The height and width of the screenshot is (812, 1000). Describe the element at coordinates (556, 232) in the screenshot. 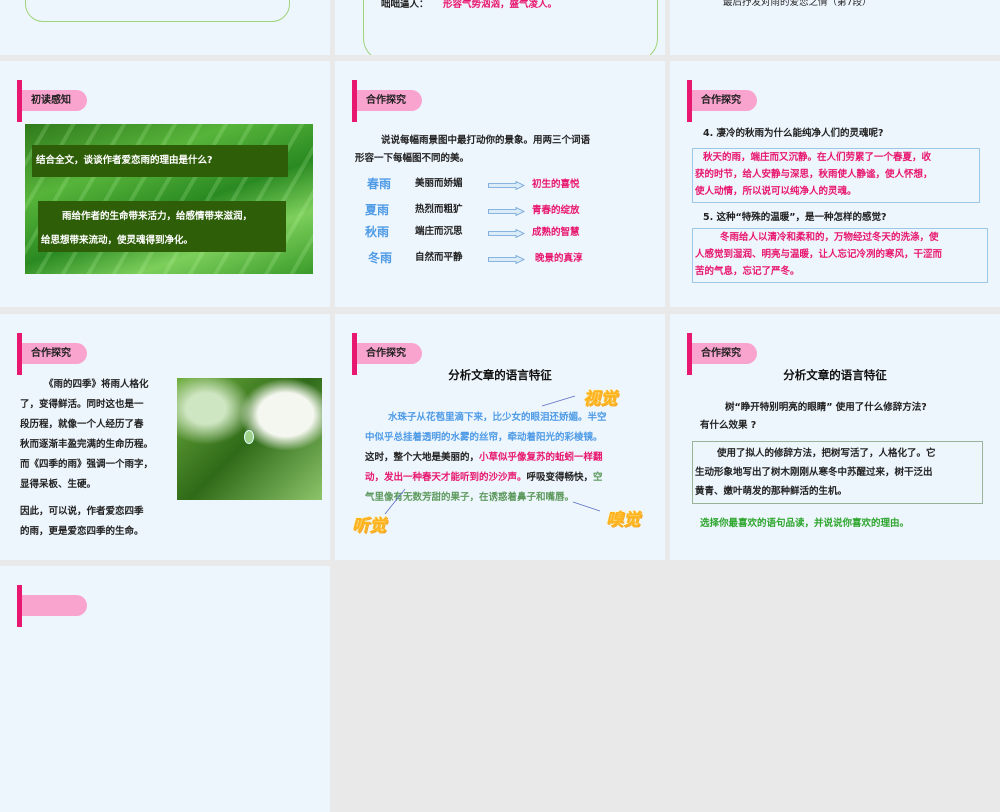

I see `season-meaning: 成熟的智慧` at that location.